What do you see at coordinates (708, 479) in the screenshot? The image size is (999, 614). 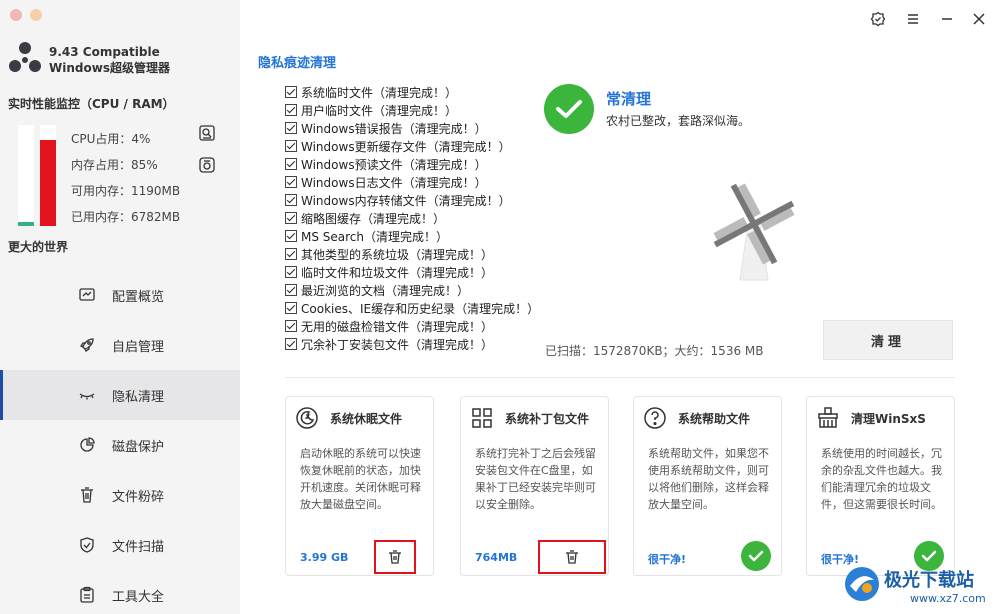 I see `card-description: 系统帮助文件，如果您不使用系统帮助文件，则可以将他们删除，这样会释放大量空间。` at bounding box center [708, 479].